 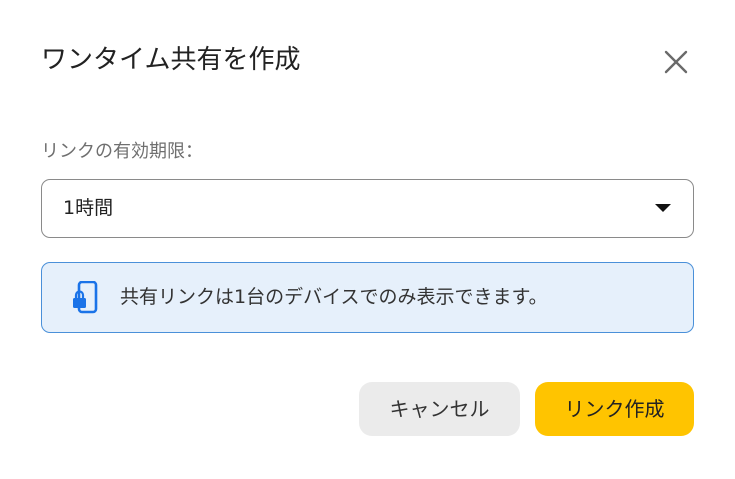 I want to click on expiry-label: リンクの有効期限：, so click(x=122, y=151).